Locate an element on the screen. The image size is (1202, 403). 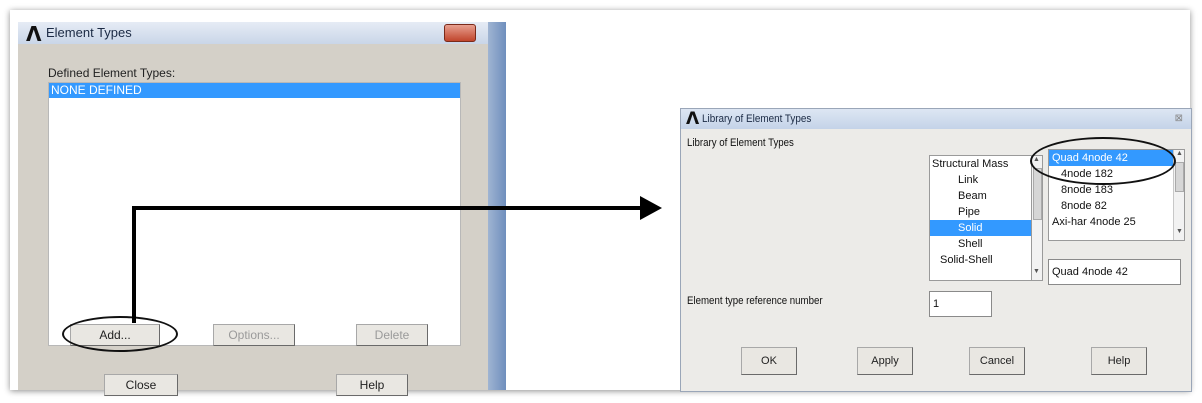
ansys-logo-icon: Λ is located at coordinates (693, 119).